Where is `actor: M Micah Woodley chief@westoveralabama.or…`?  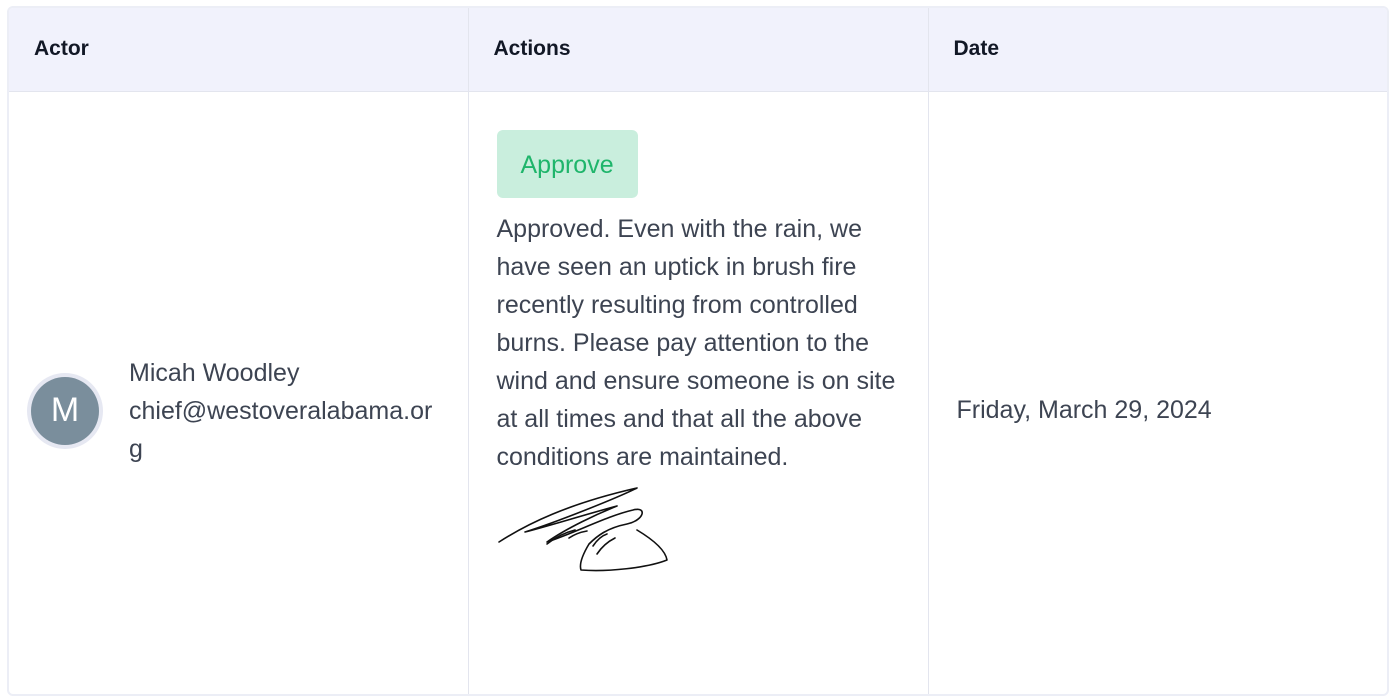
actor: M Micah Woodley chief@westoveralabama.or… is located at coordinates (238, 411).